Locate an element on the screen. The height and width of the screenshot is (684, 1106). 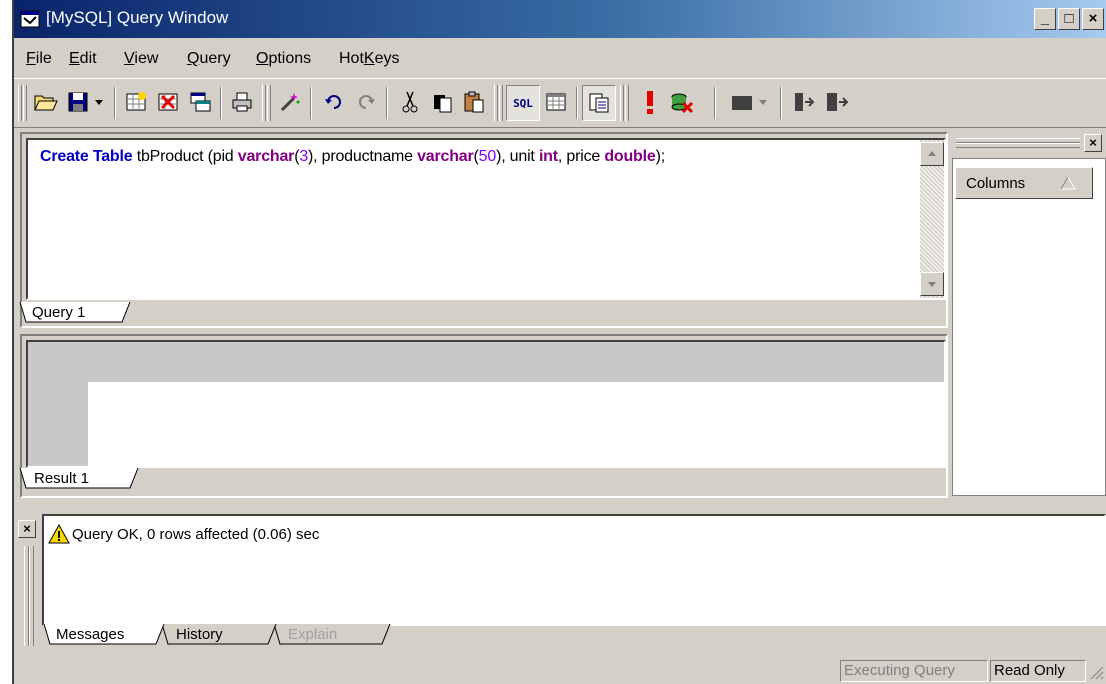
cancel-execute-button is located at coordinates (682, 102).